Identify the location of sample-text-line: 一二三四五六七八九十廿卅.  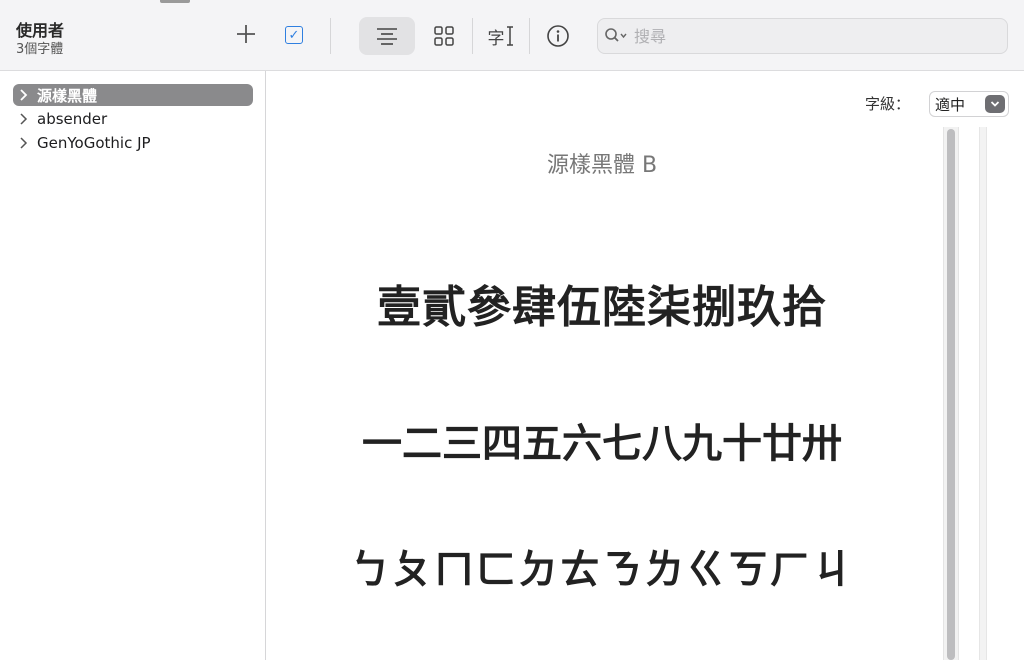
(602, 444).